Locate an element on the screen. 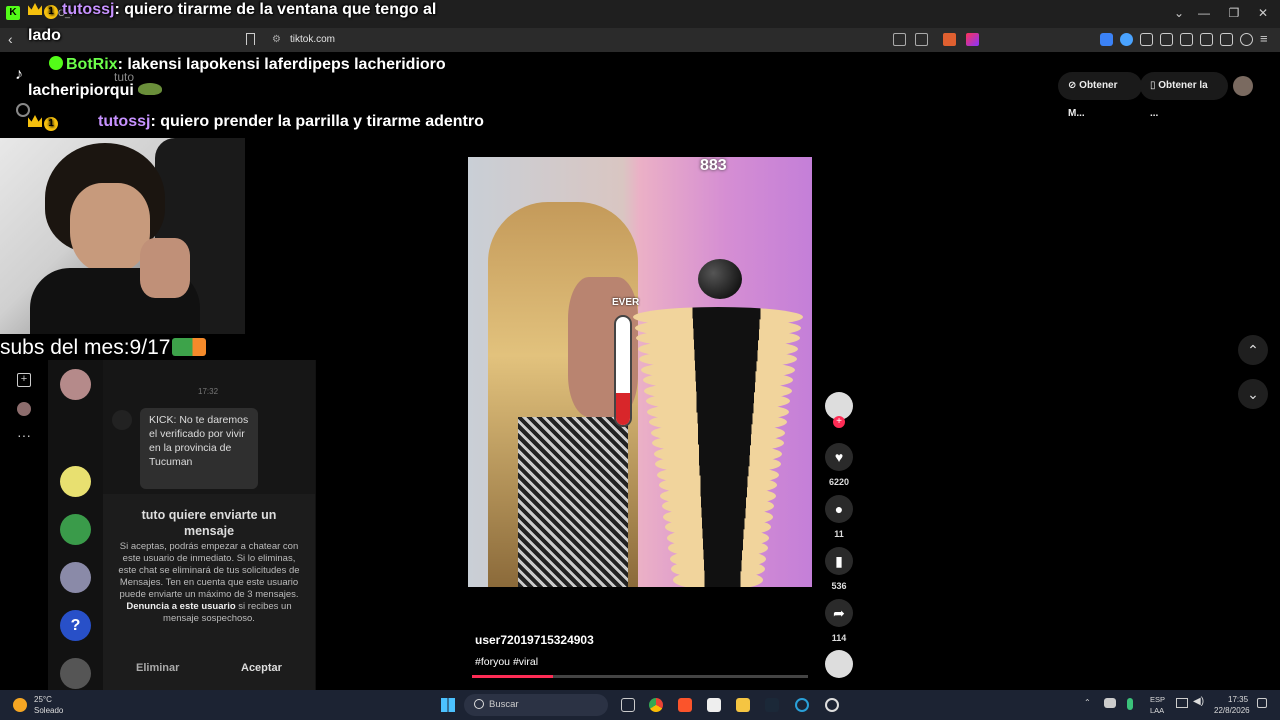 The width and height of the screenshot is (1280, 720). steam-icon is located at coordinates (772, 705).